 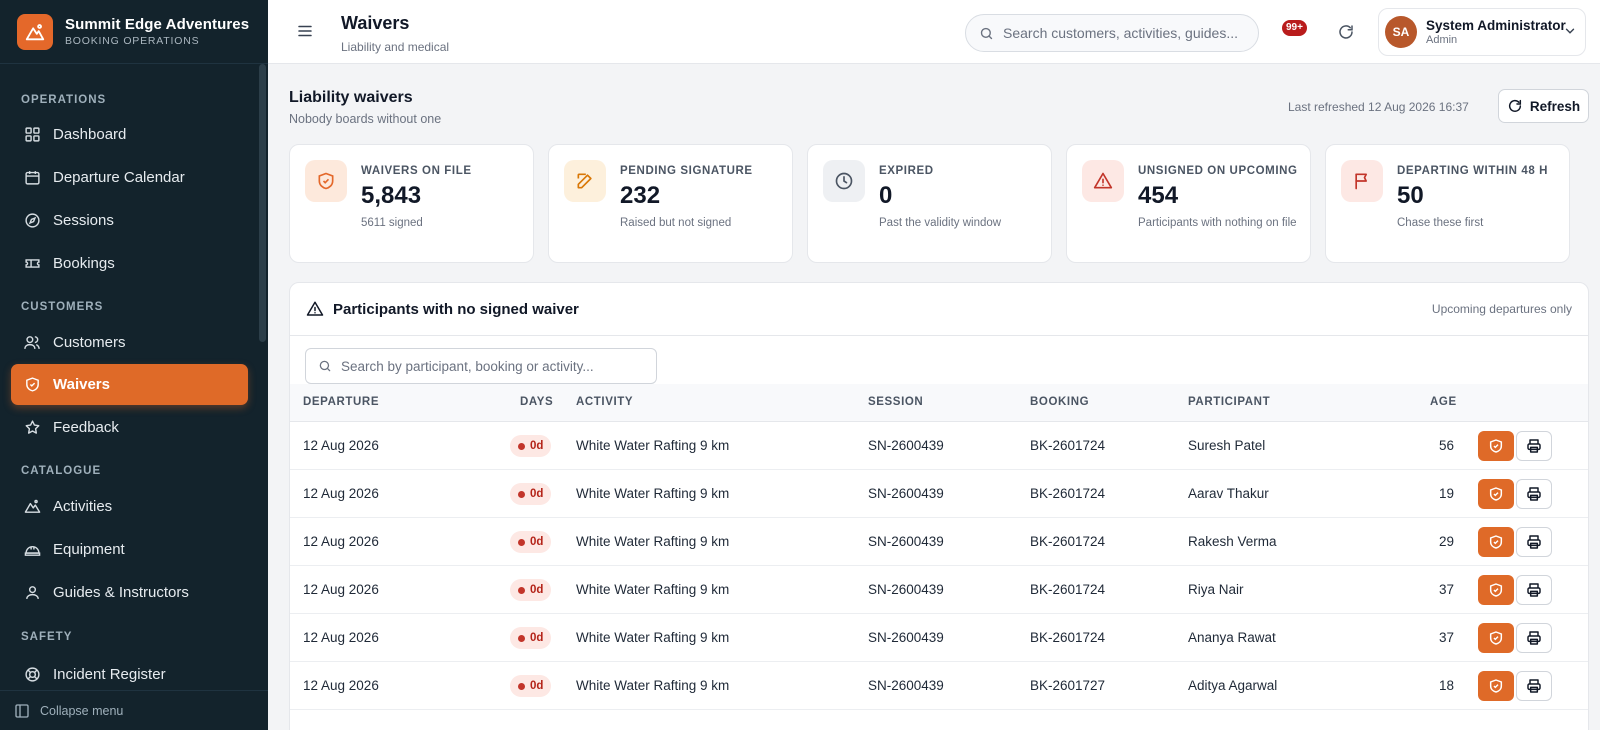 I want to click on users-icon, so click(x=32, y=343).